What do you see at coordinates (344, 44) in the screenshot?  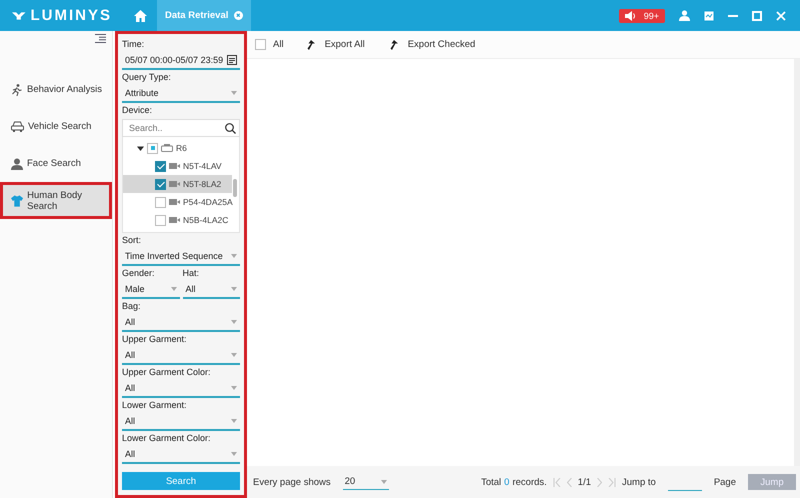 I see `export-button: Export All` at bounding box center [344, 44].